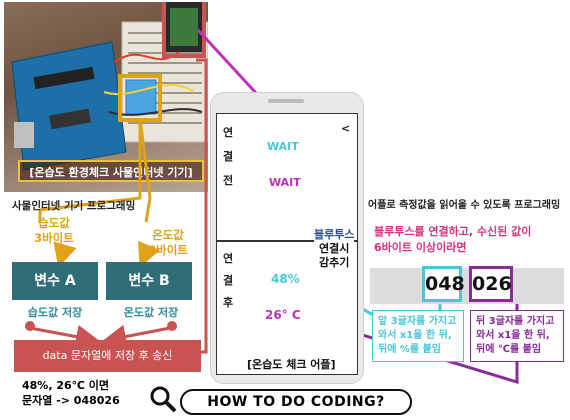 This screenshot has height=420, width=570. What do you see at coordinates (467, 286) in the screenshot?
I see `received-number-strip` at bounding box center [467, 286].